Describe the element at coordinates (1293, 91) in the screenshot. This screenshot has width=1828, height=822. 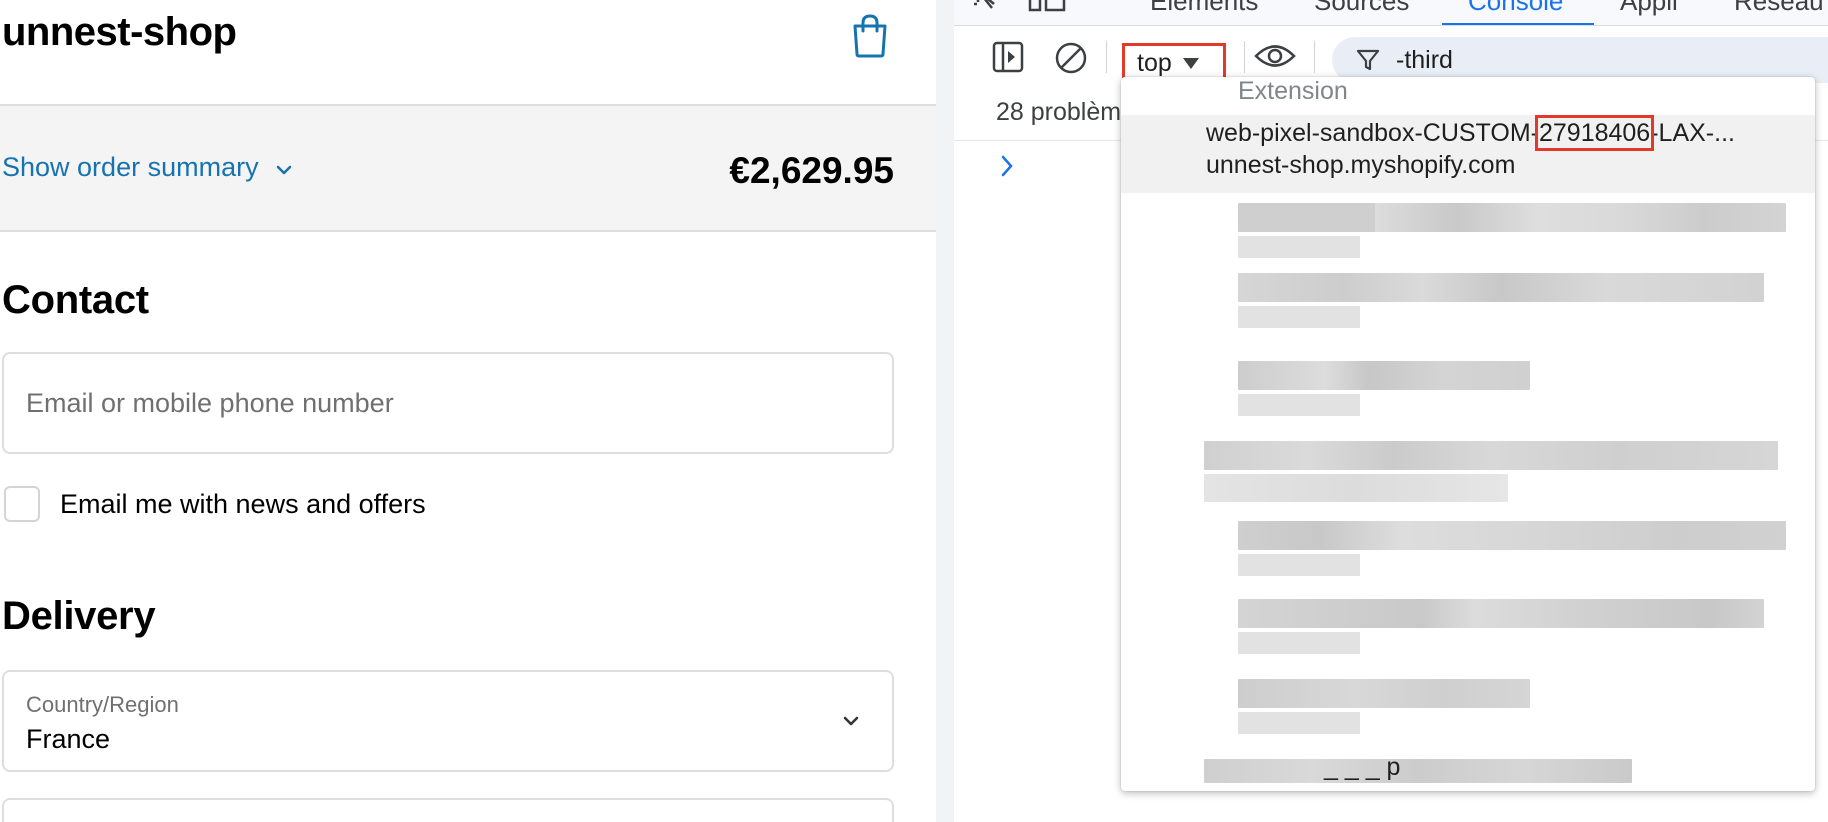
I see `dropdown-group-label: Extension` at that location.